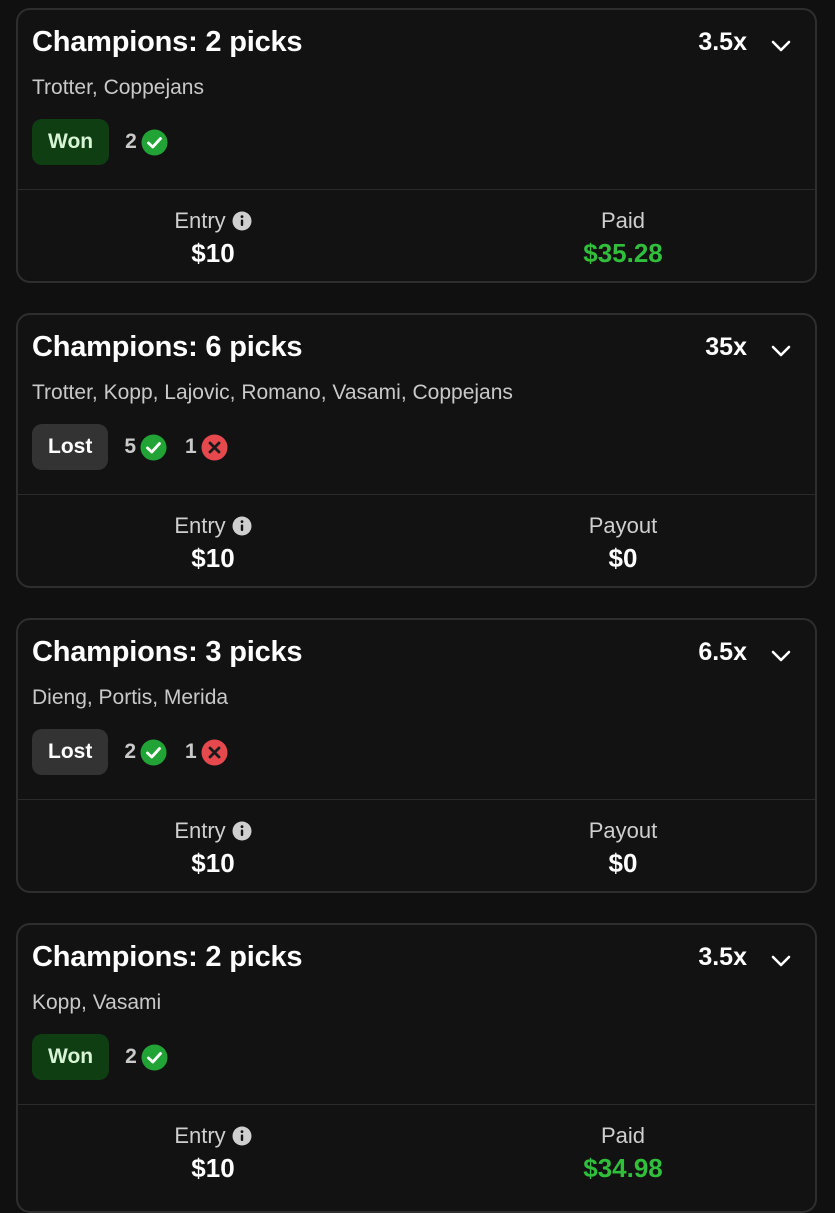  I want to click on entry-players: Trotter, Coppejans, so click(118, 87).